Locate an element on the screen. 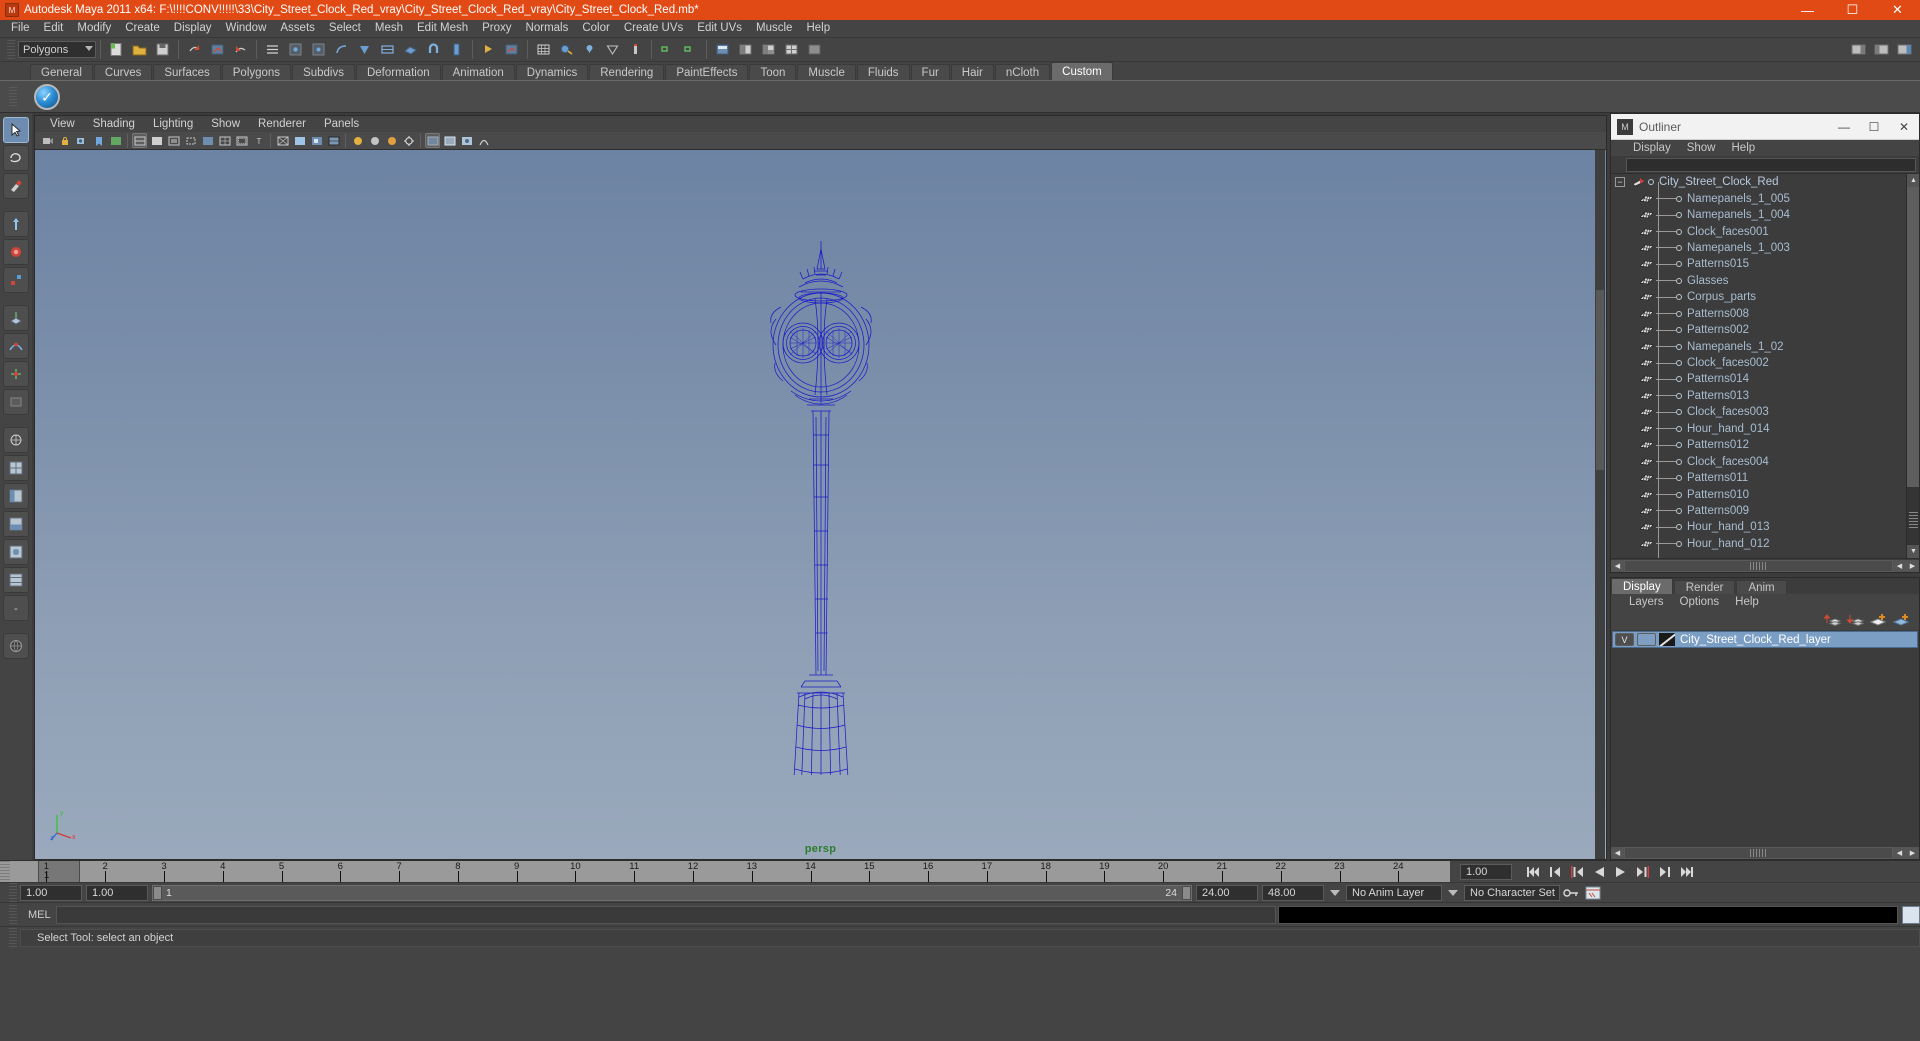  select-hierarchy-icon is located at coordinates (272, 49).